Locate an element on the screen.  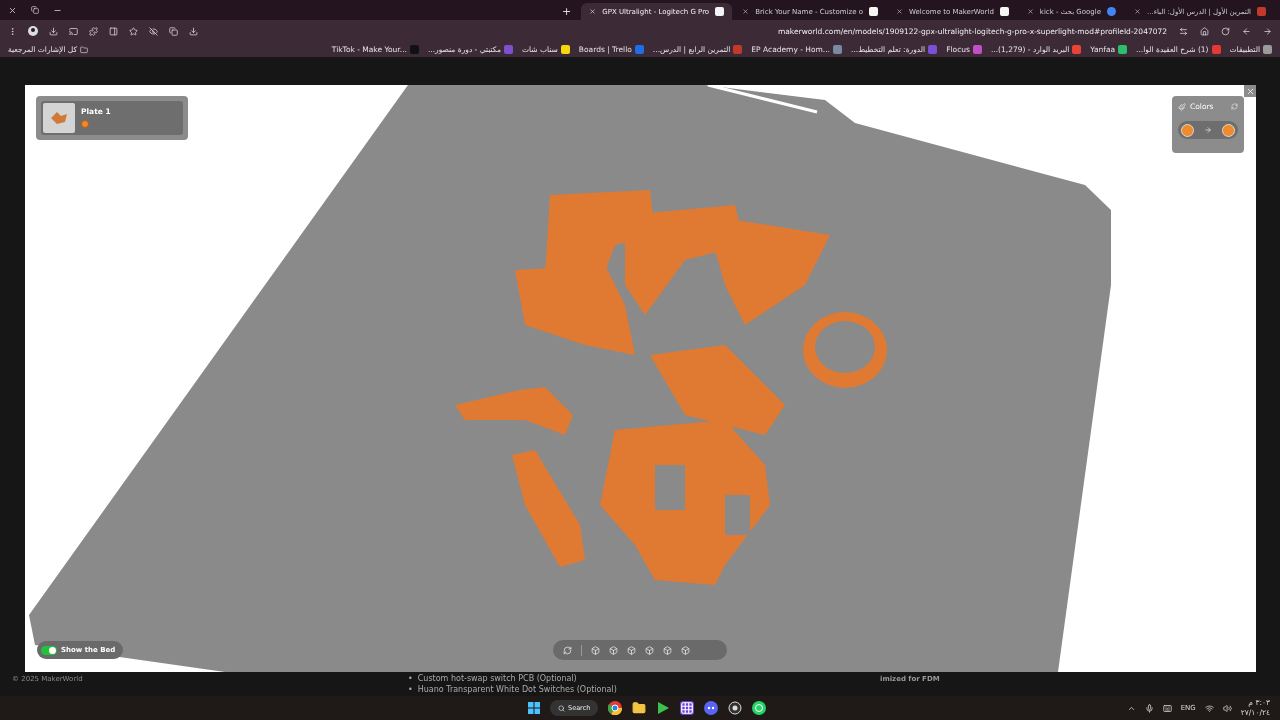
home-icon is located at coordinates (1204, 31).